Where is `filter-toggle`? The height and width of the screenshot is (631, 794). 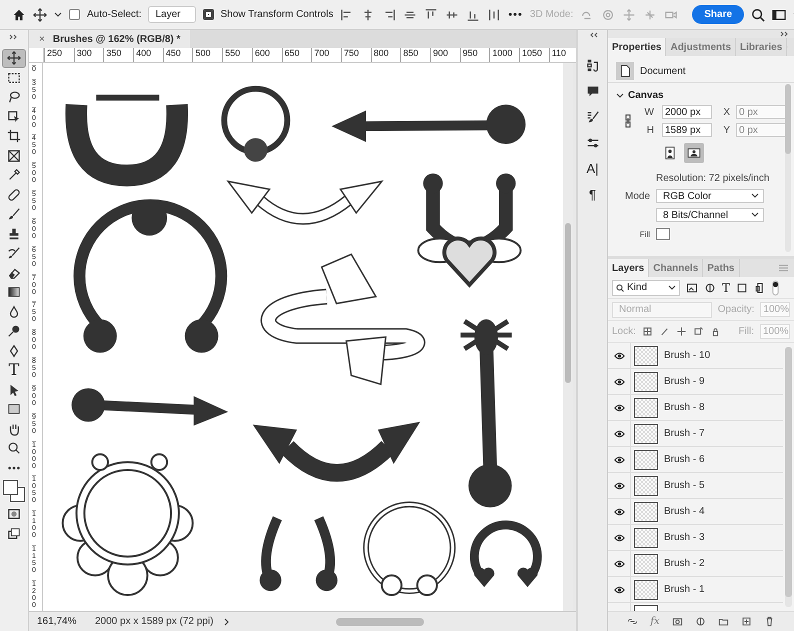 filter-toggle is located at coordinates (776, 288).